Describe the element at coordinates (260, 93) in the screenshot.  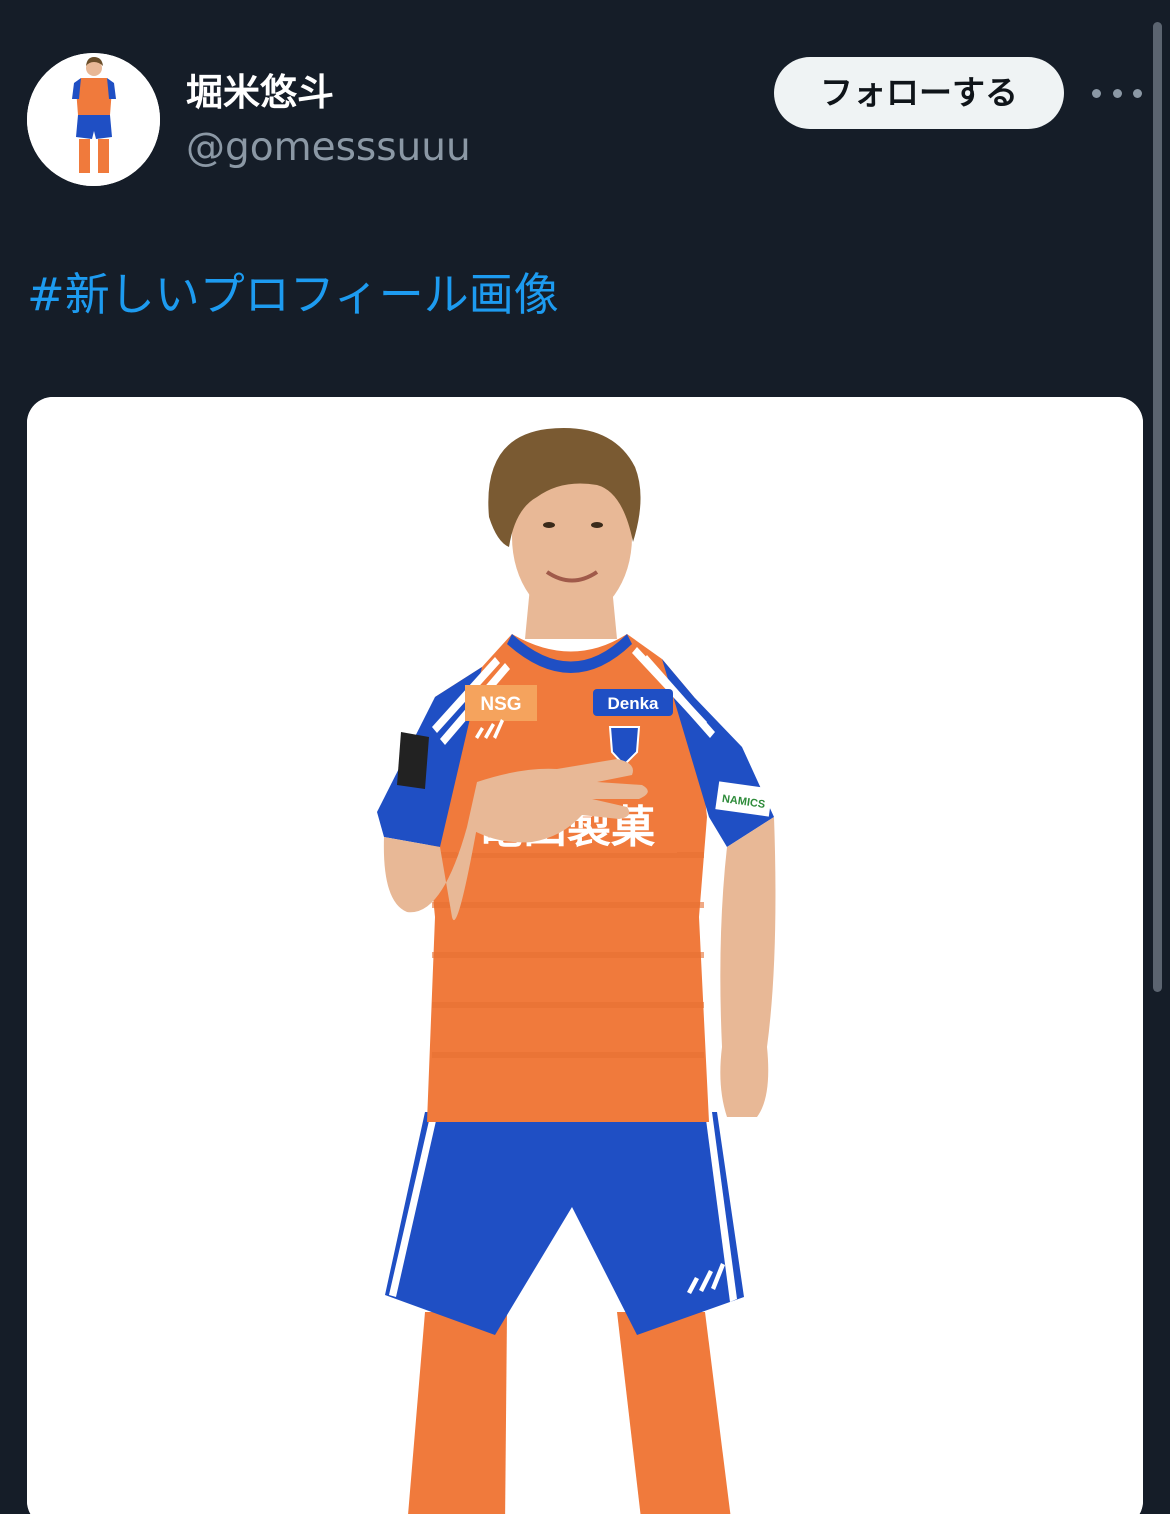
I see `display-name: 堀米悠斗` at that location.